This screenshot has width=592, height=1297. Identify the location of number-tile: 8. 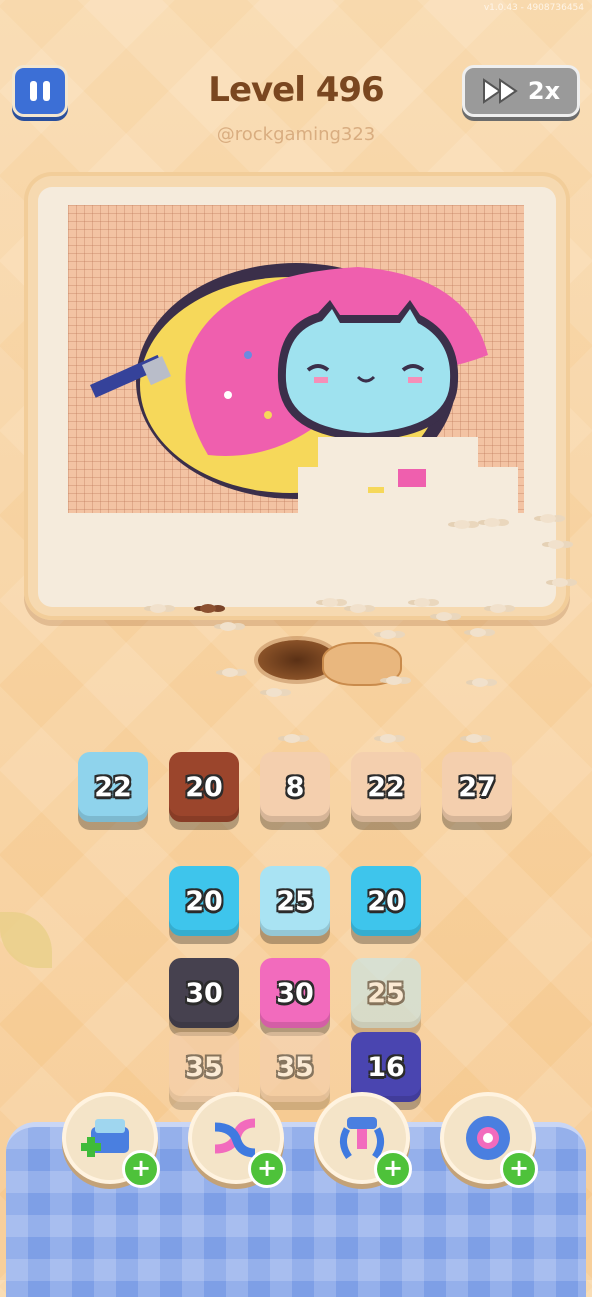
(295, 787).